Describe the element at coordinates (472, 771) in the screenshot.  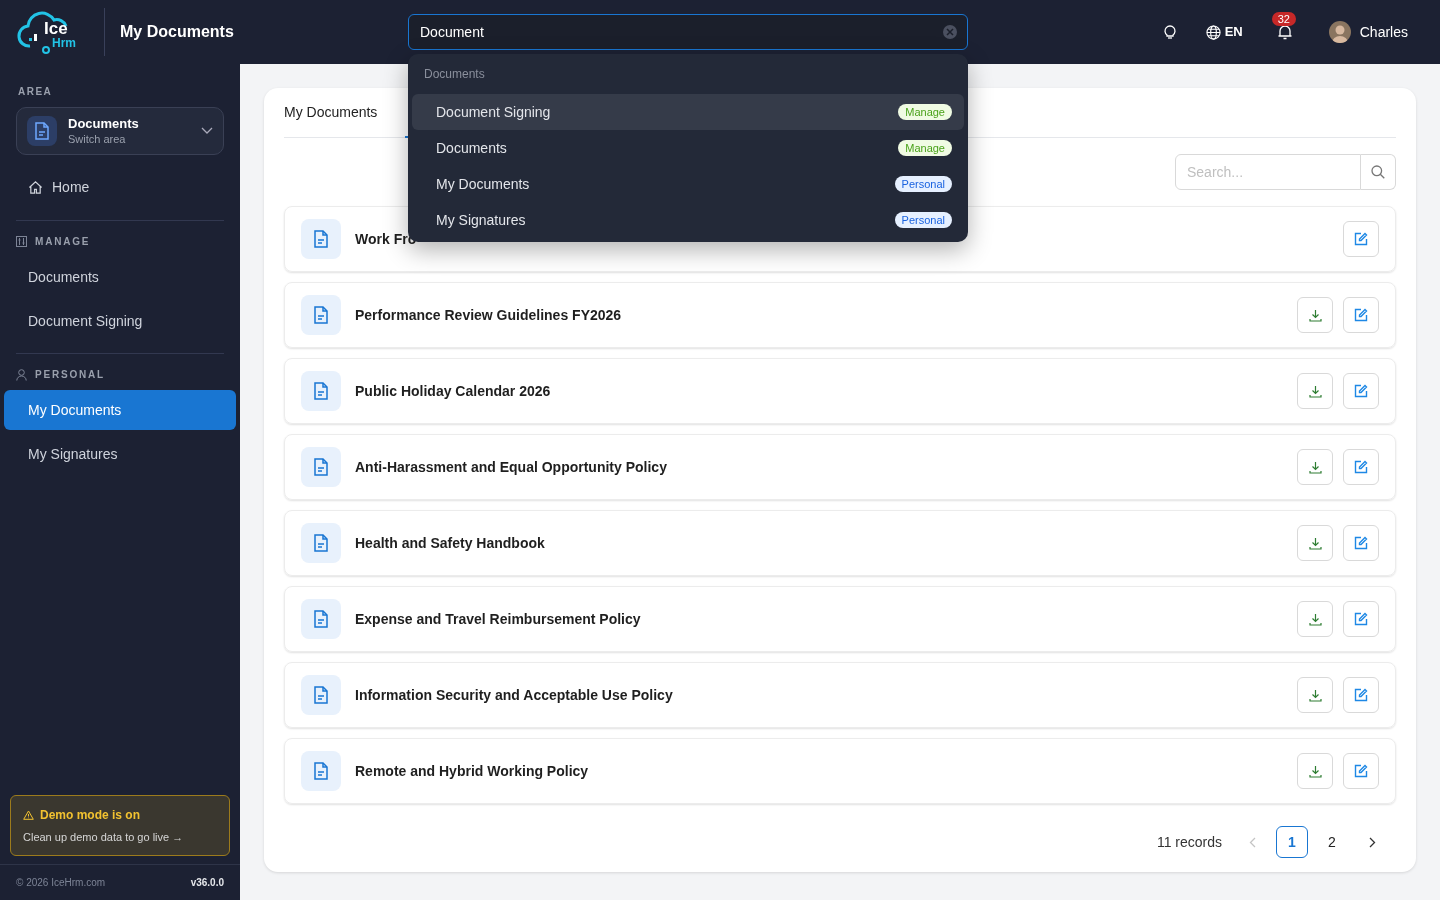
I see `document-title: Remote and Hybrid Working Policy` at that location.